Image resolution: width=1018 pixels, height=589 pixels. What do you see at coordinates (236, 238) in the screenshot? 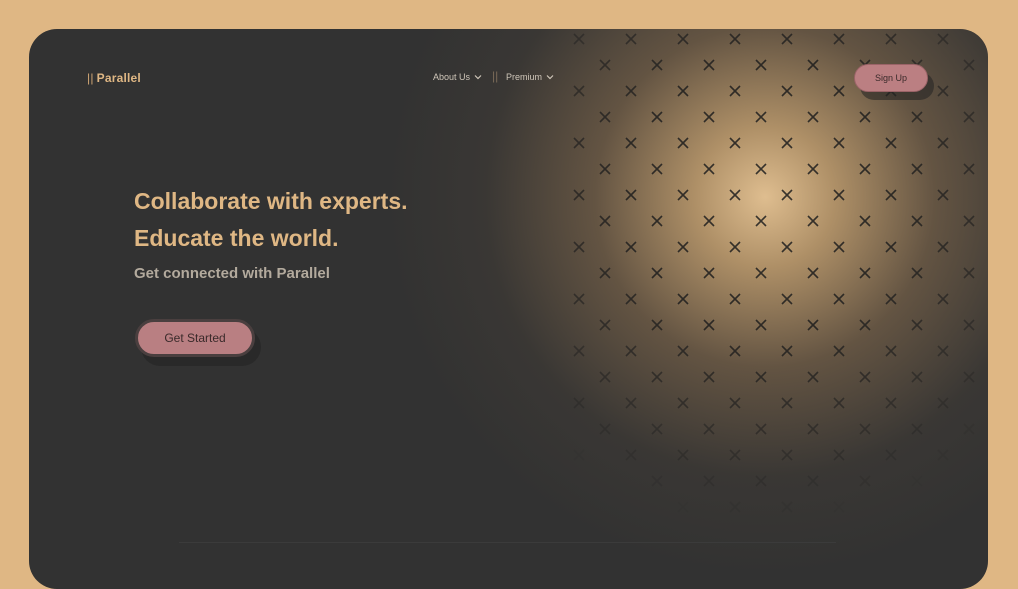
I see `hero-title-line-2: Educate the world.` at bounding box center [236, 238].